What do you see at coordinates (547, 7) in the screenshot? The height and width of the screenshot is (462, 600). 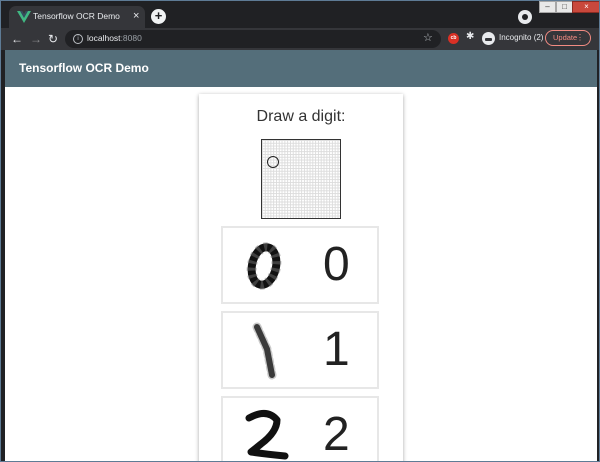 I see `minimize-button: –` at bounding box center [547, 7].